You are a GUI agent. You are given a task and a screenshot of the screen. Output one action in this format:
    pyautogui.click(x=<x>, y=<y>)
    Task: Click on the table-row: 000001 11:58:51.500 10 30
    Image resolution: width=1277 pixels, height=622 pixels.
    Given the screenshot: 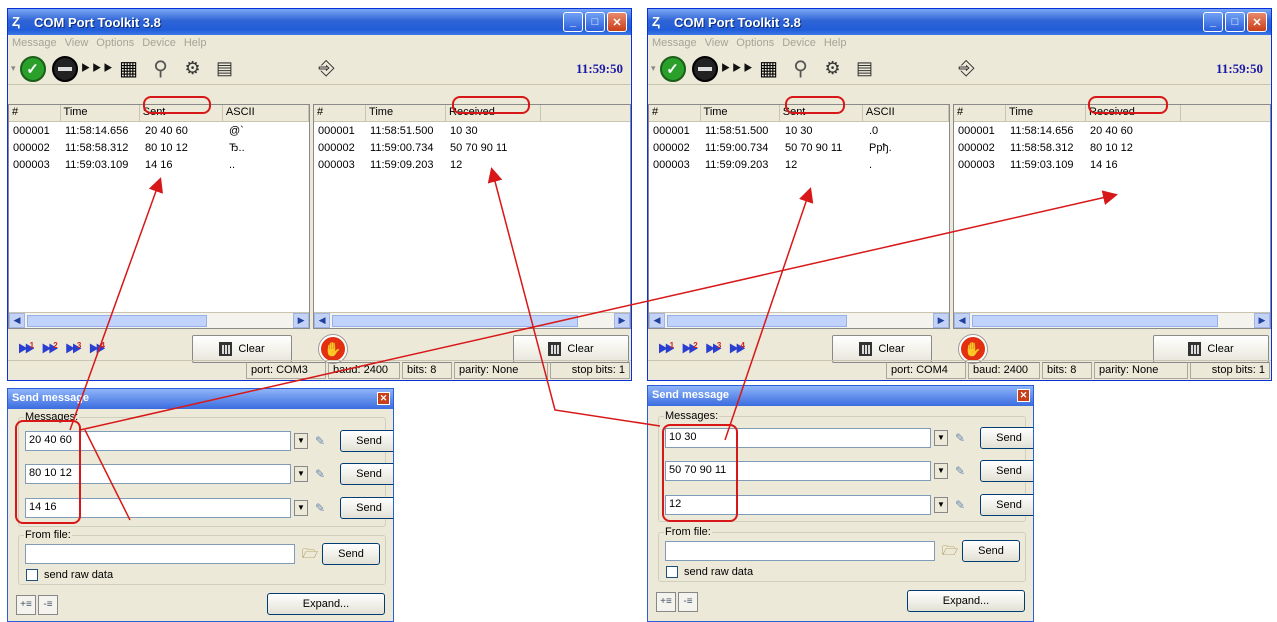 What is the action you would take?
    pyautogui.click(x=472, y=130)
    